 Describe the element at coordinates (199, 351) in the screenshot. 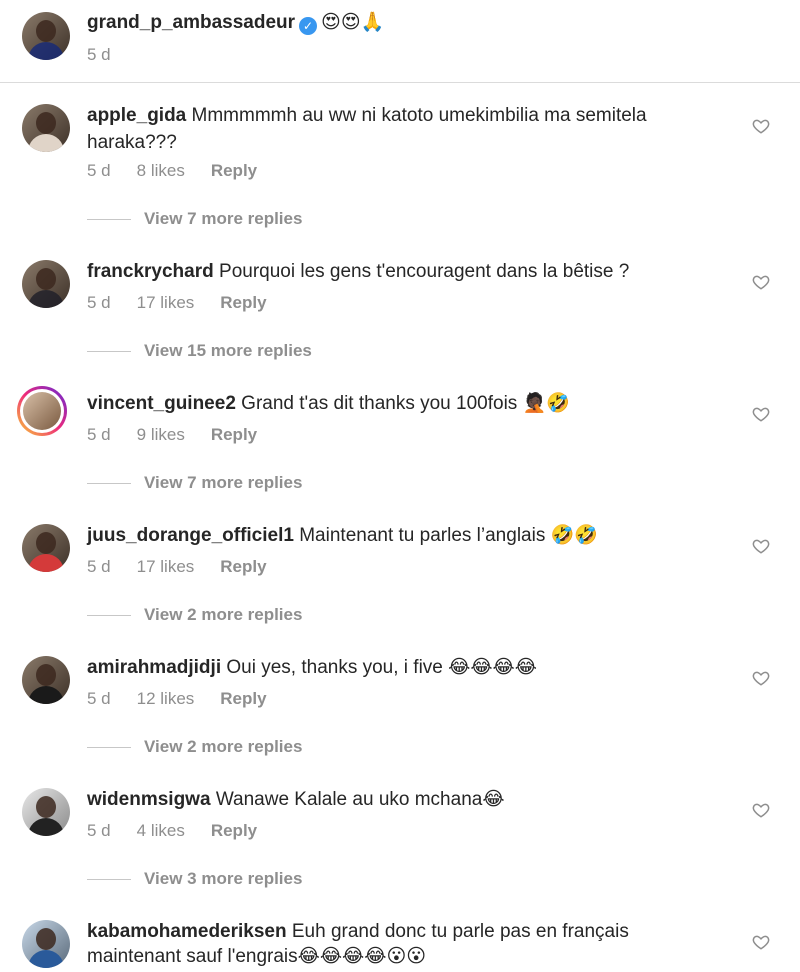

I see `view-more-replies: View 15 more replies` at that location.